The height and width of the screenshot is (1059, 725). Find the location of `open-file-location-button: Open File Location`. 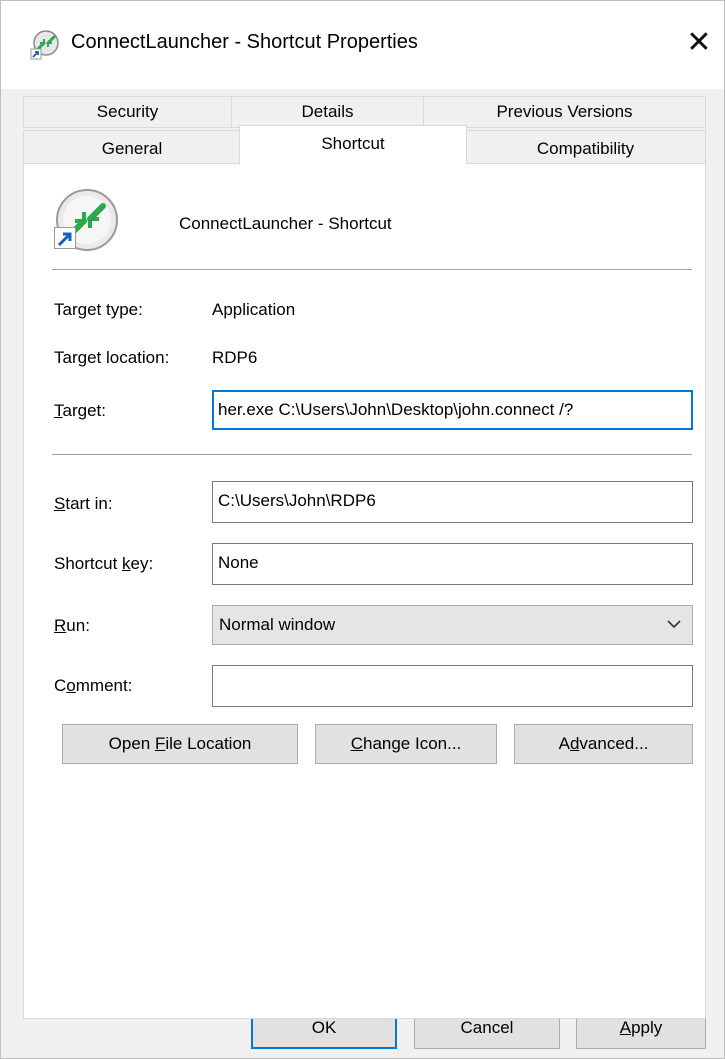

open-file-location-button: Open File Location is located at coordinates (180, 744).